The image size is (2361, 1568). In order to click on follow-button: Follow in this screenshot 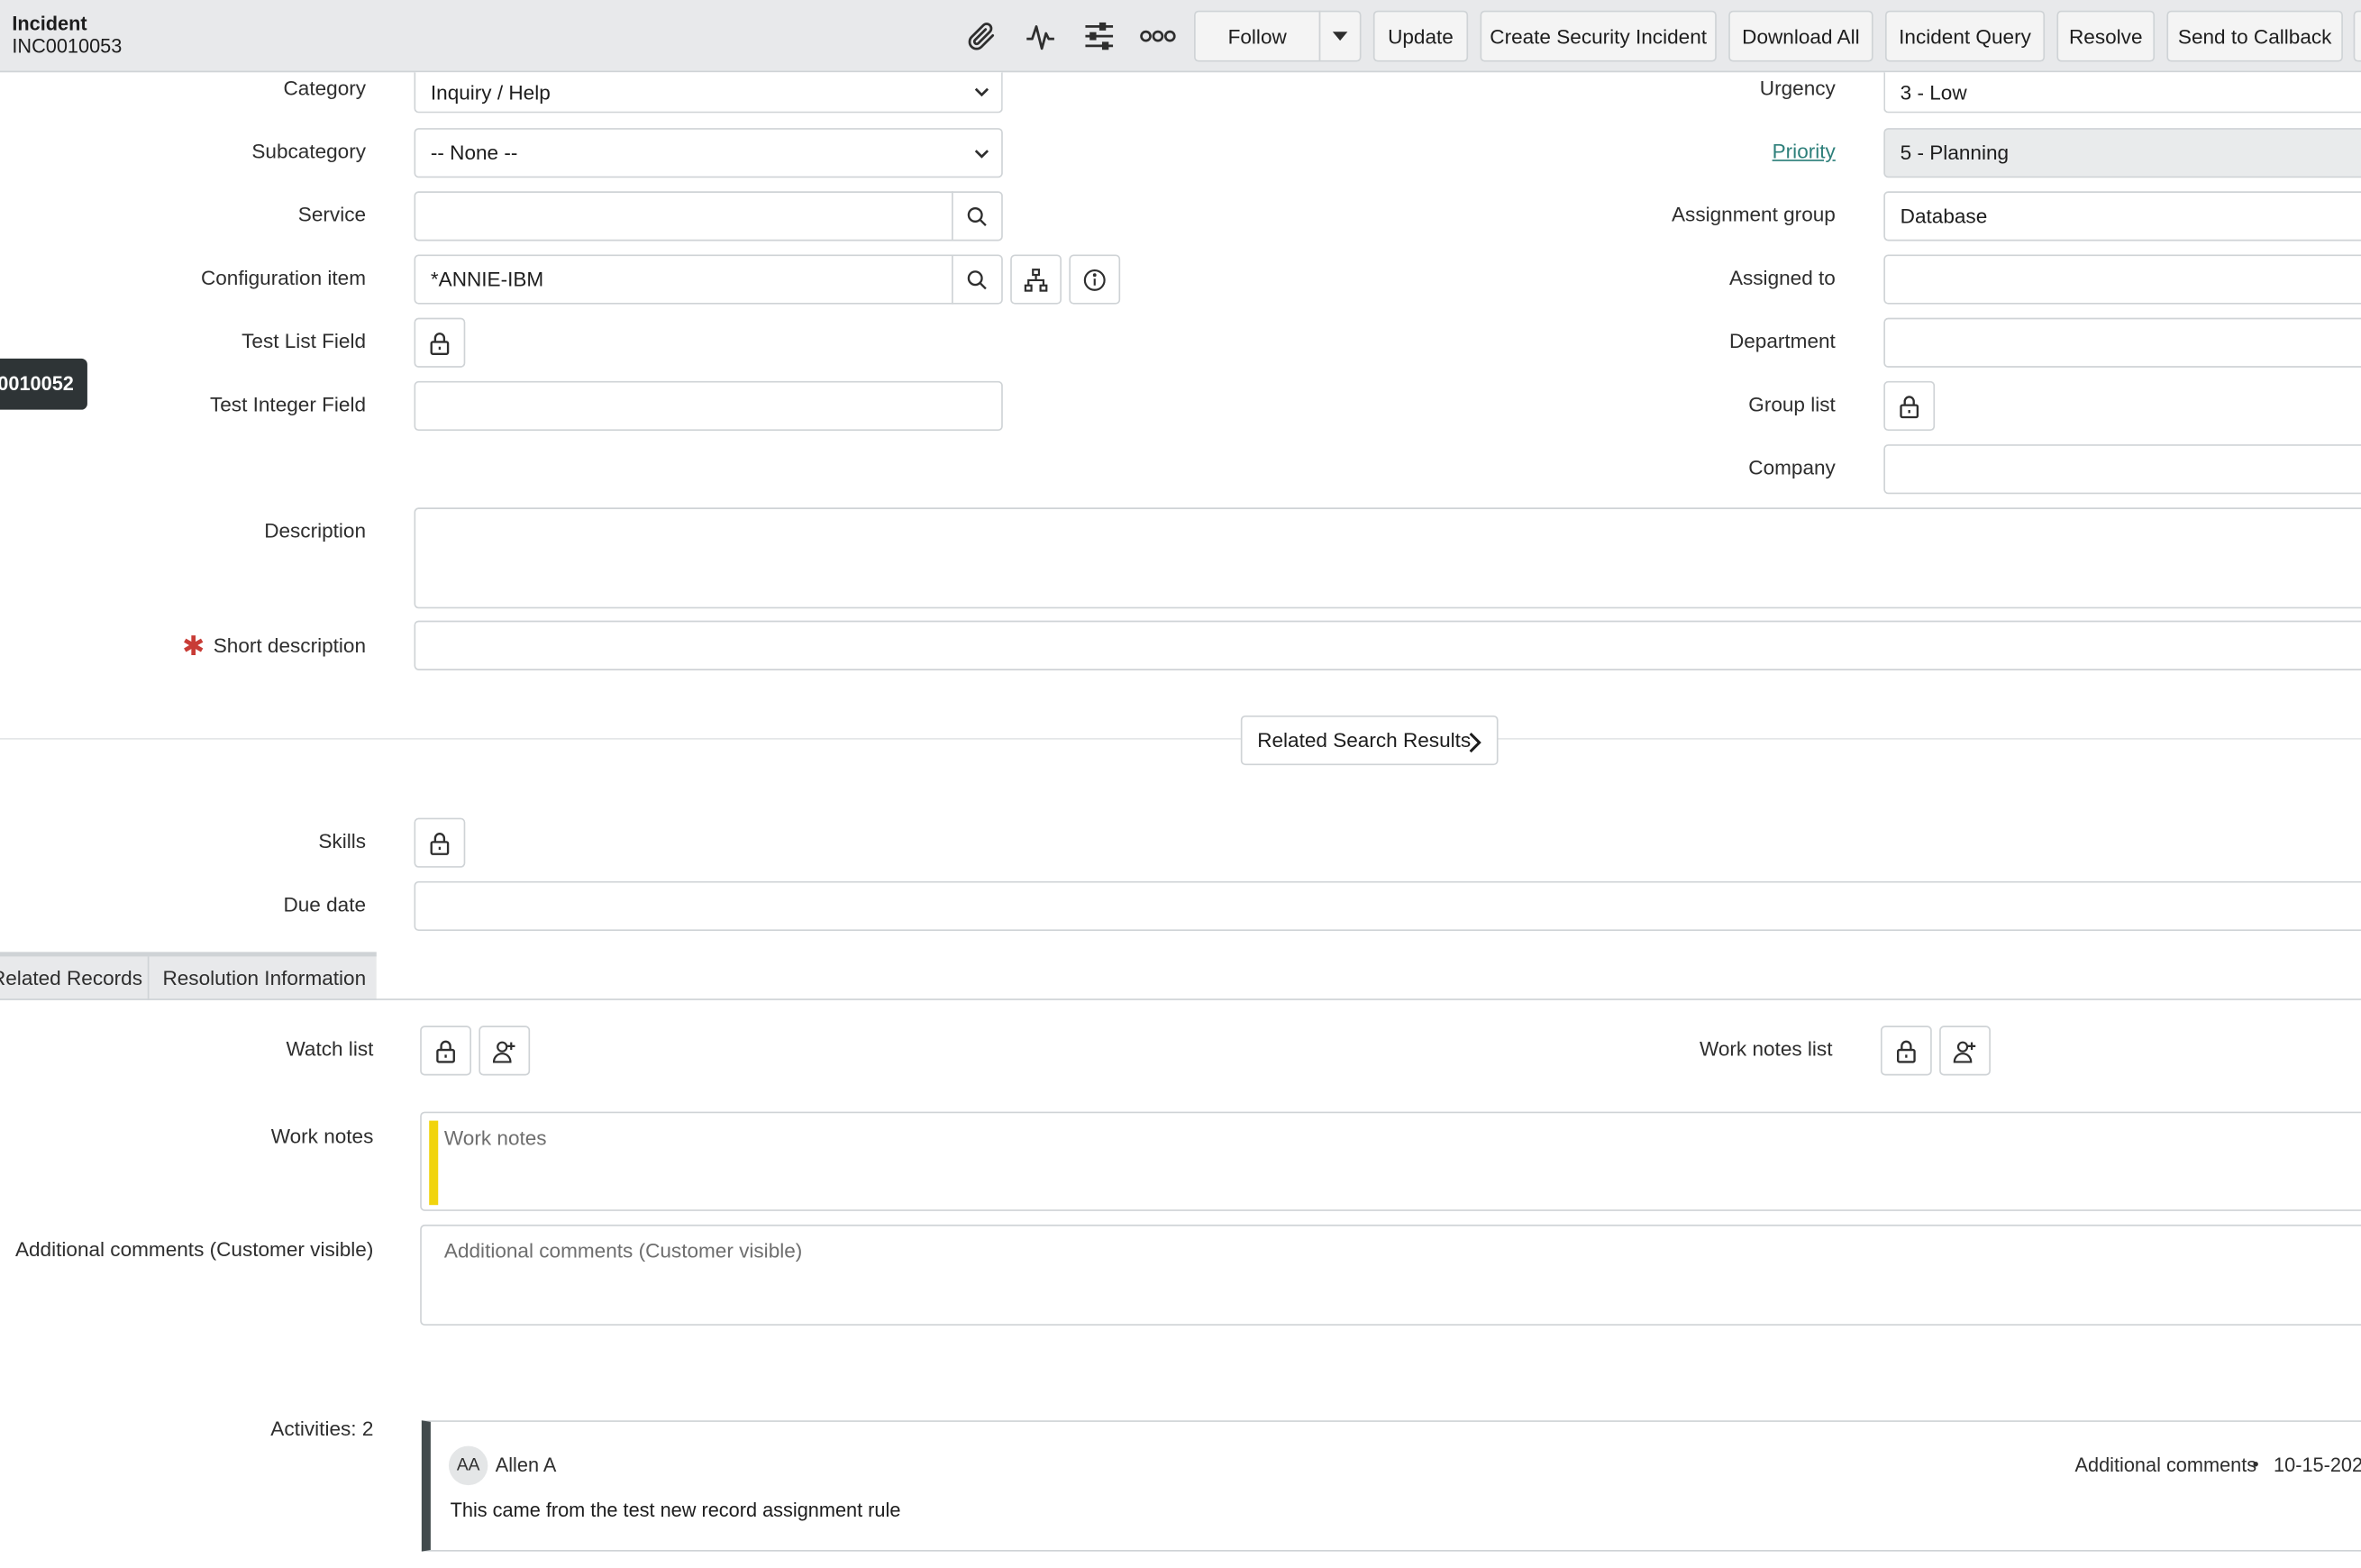, I will do `click(1257, 36)`.